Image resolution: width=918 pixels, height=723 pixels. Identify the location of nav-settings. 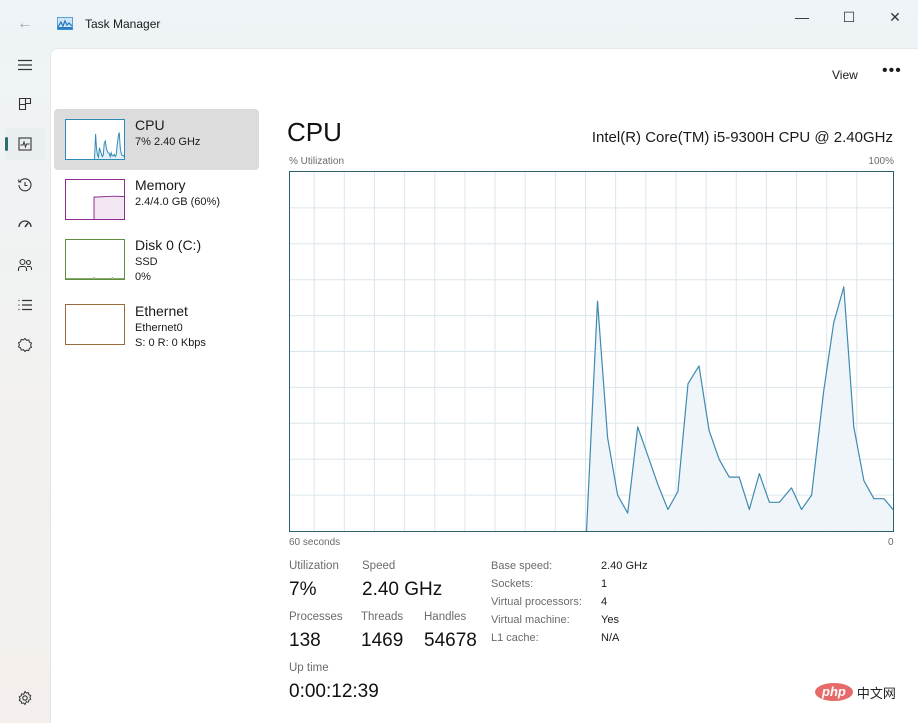
(25, 698).